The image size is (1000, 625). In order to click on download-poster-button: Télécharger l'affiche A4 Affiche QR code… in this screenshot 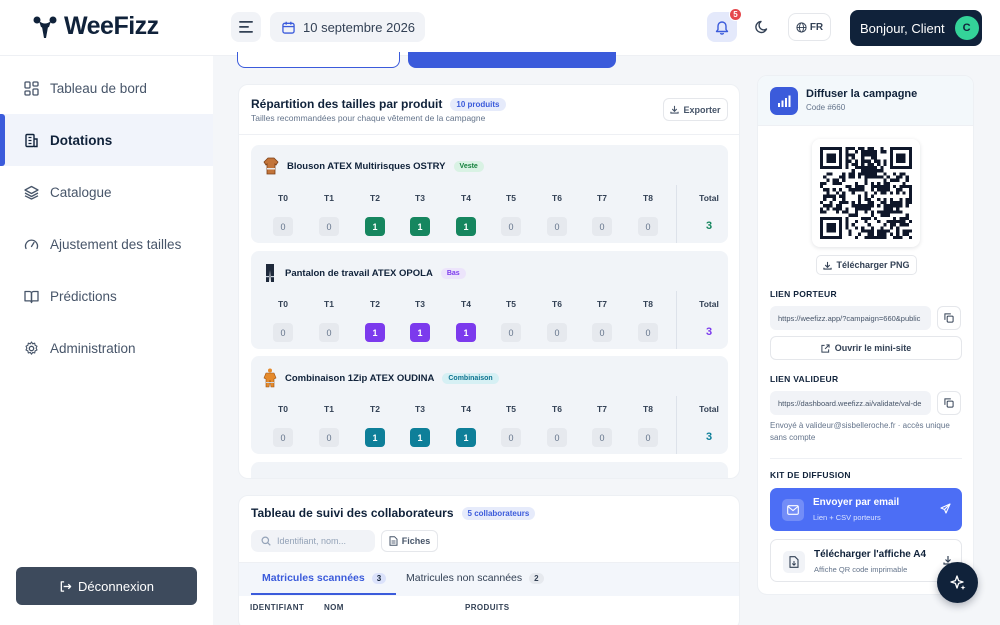, I will do `click(866, 560)`.